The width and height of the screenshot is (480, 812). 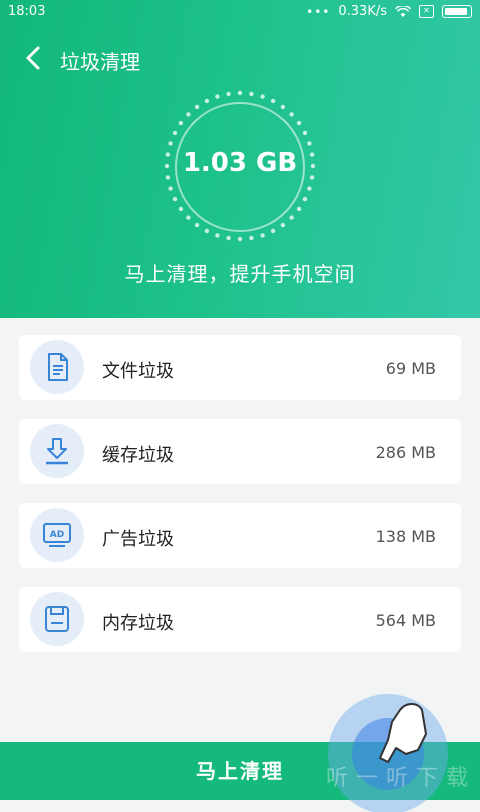 What do you see at coordinates (240, 274) in the screenshot?
I see `slogan: 马上清理，提升手机空间` at bounding box center [240, 274].